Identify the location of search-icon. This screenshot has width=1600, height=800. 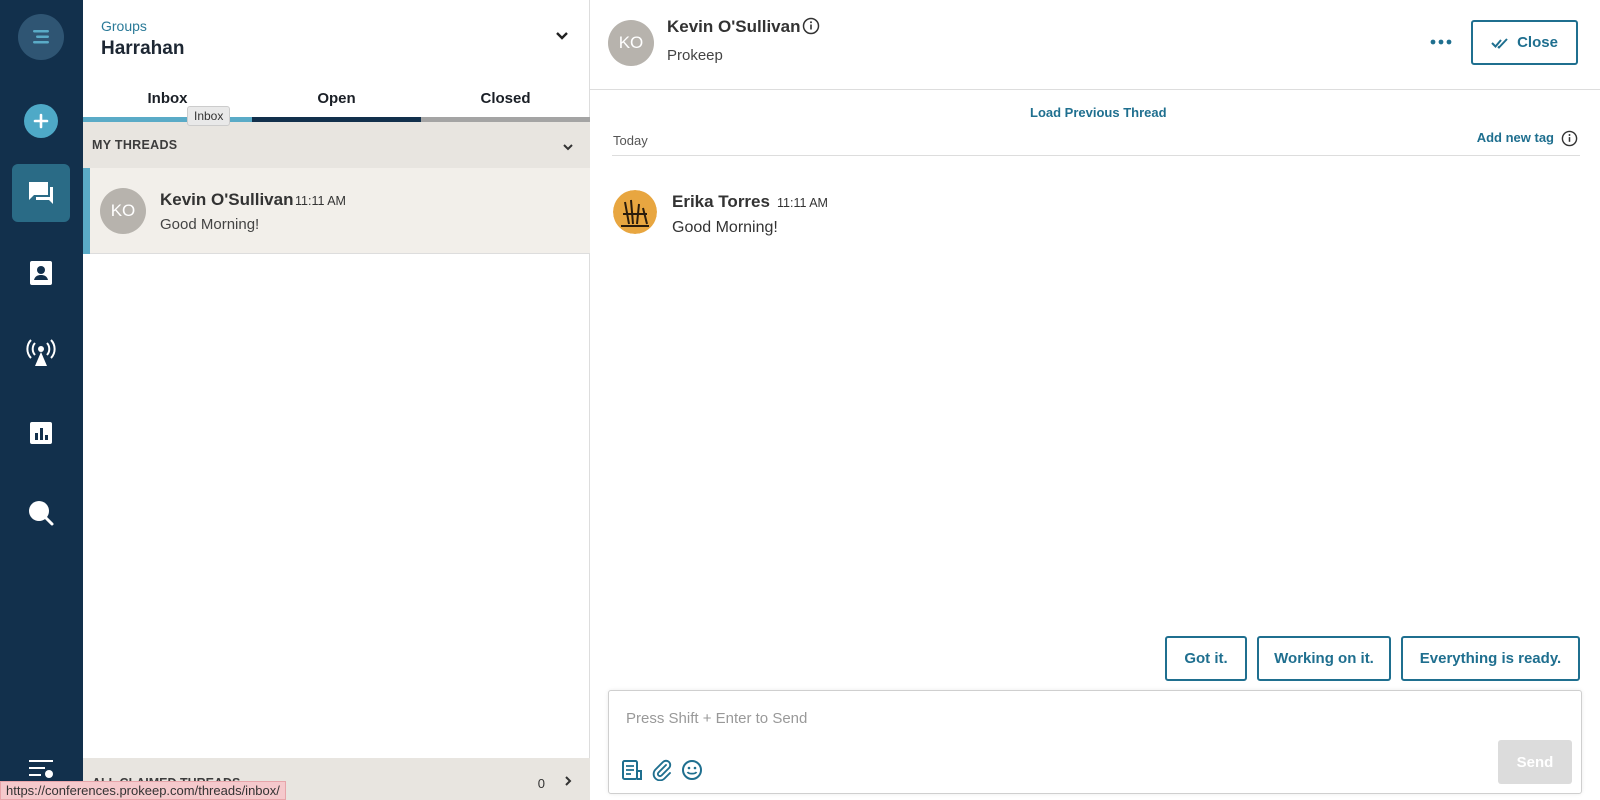
(41, 513).